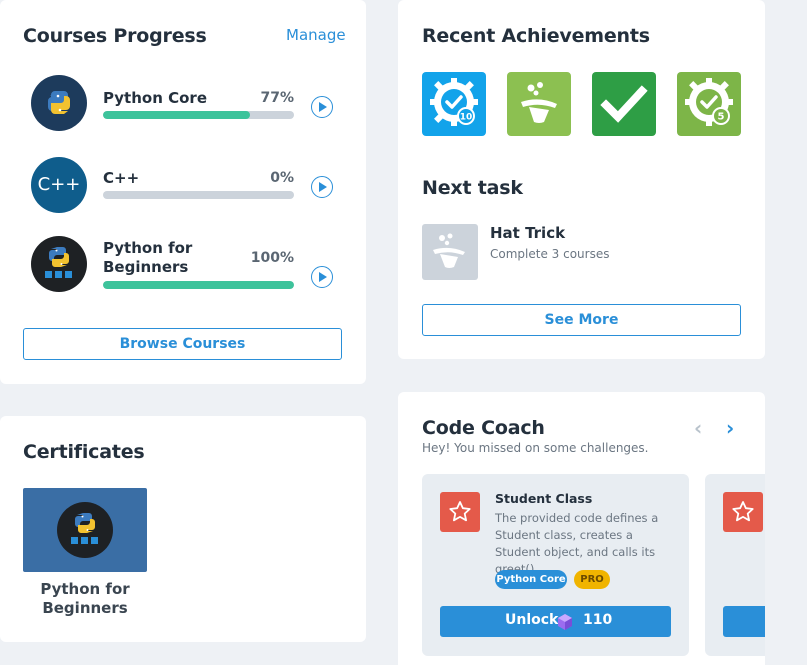 This screenshot has height=665, width=807. I want to click on unlock-label: Unlock, so click(532, 620).